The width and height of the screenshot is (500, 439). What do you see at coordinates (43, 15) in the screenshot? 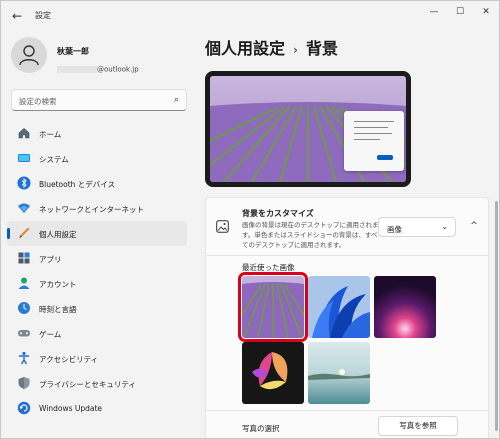
I see `app-title: 設定` at bounding box center [43, 15].